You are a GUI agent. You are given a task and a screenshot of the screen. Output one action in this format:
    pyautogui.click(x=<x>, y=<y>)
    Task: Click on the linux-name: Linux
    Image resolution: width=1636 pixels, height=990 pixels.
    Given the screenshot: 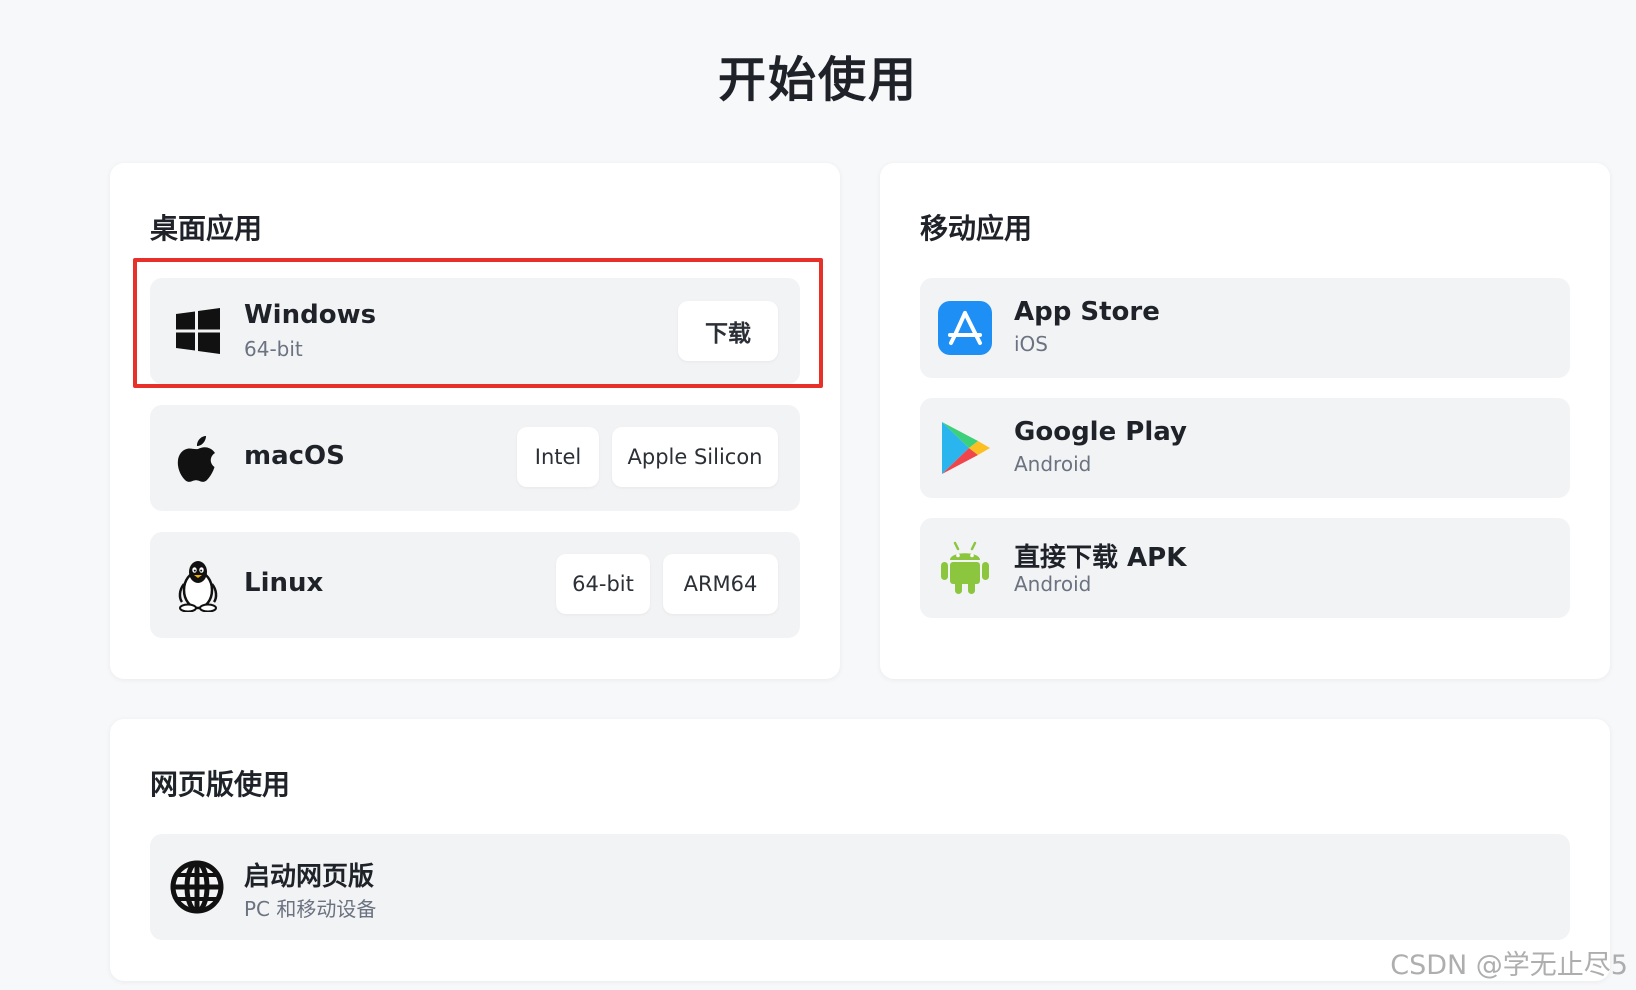 What is the action you would take?
    pyautogui.click(x=284, y=583)
    